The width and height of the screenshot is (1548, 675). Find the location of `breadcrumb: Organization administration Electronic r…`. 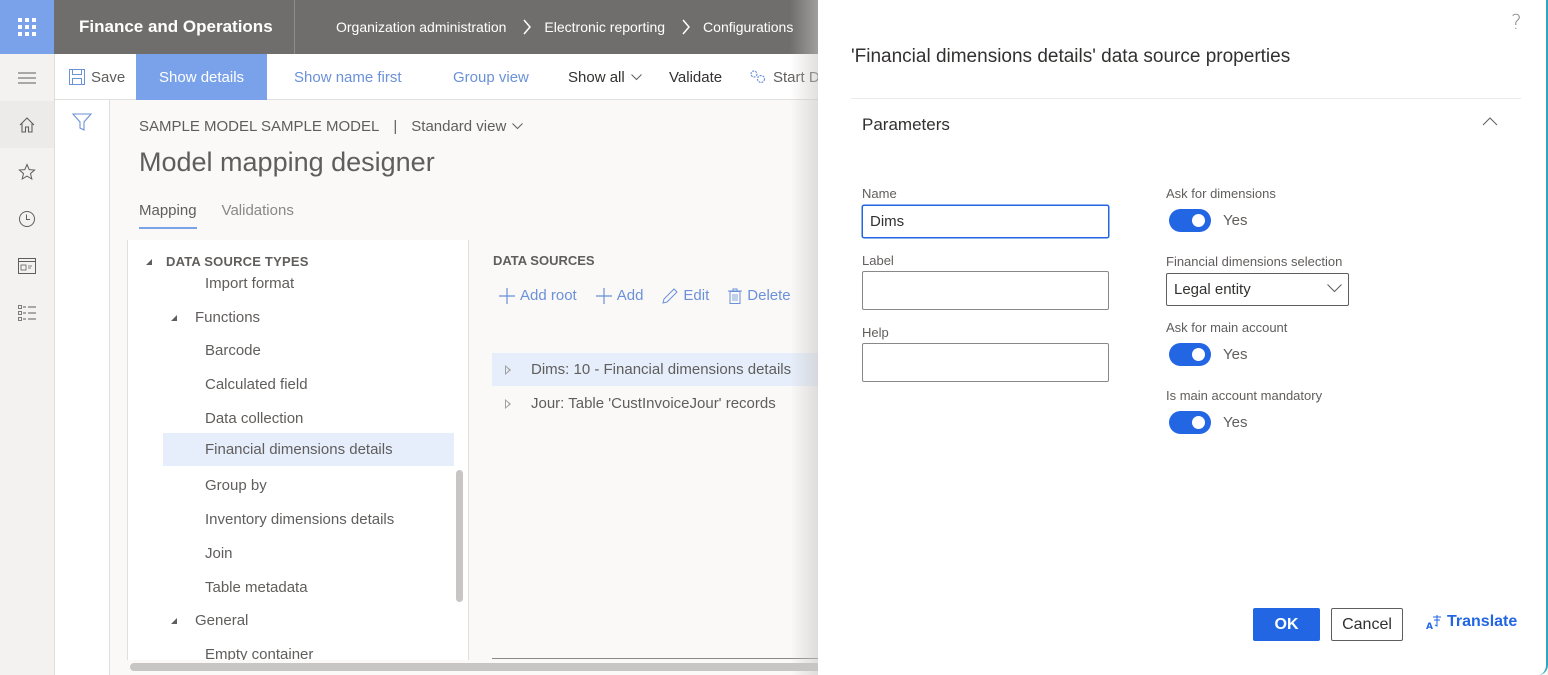

breadcrumb: Organization administration Electronic r… is located at coordinates (564, 27).